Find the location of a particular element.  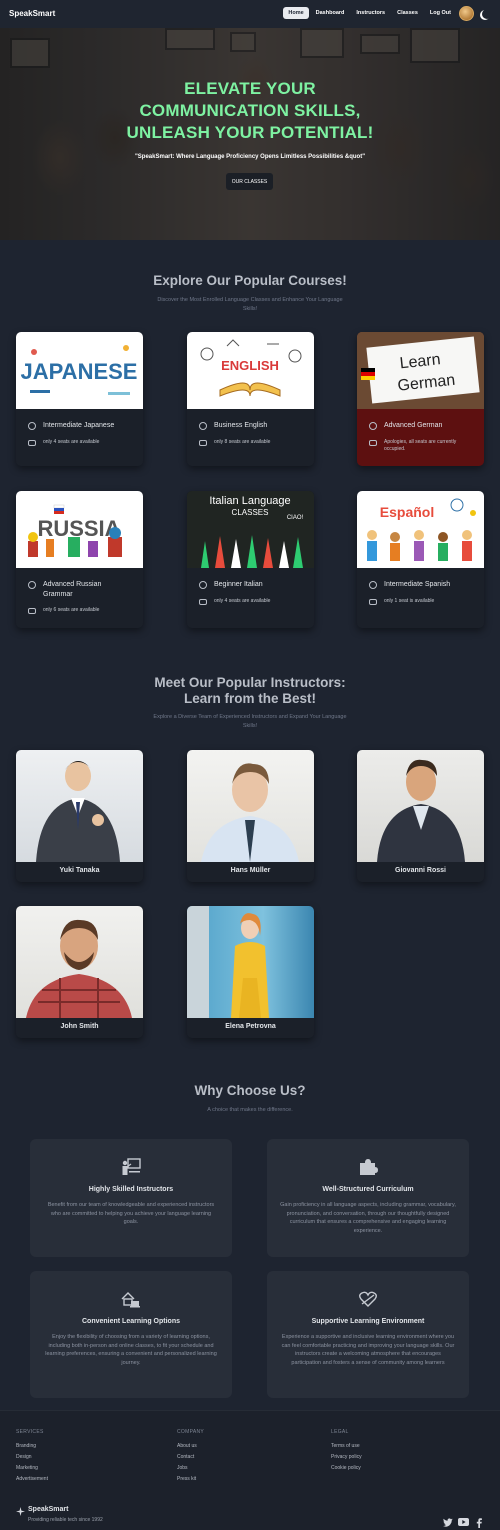

footer-link: Cookie policy is located at coordinates (346, 1468).